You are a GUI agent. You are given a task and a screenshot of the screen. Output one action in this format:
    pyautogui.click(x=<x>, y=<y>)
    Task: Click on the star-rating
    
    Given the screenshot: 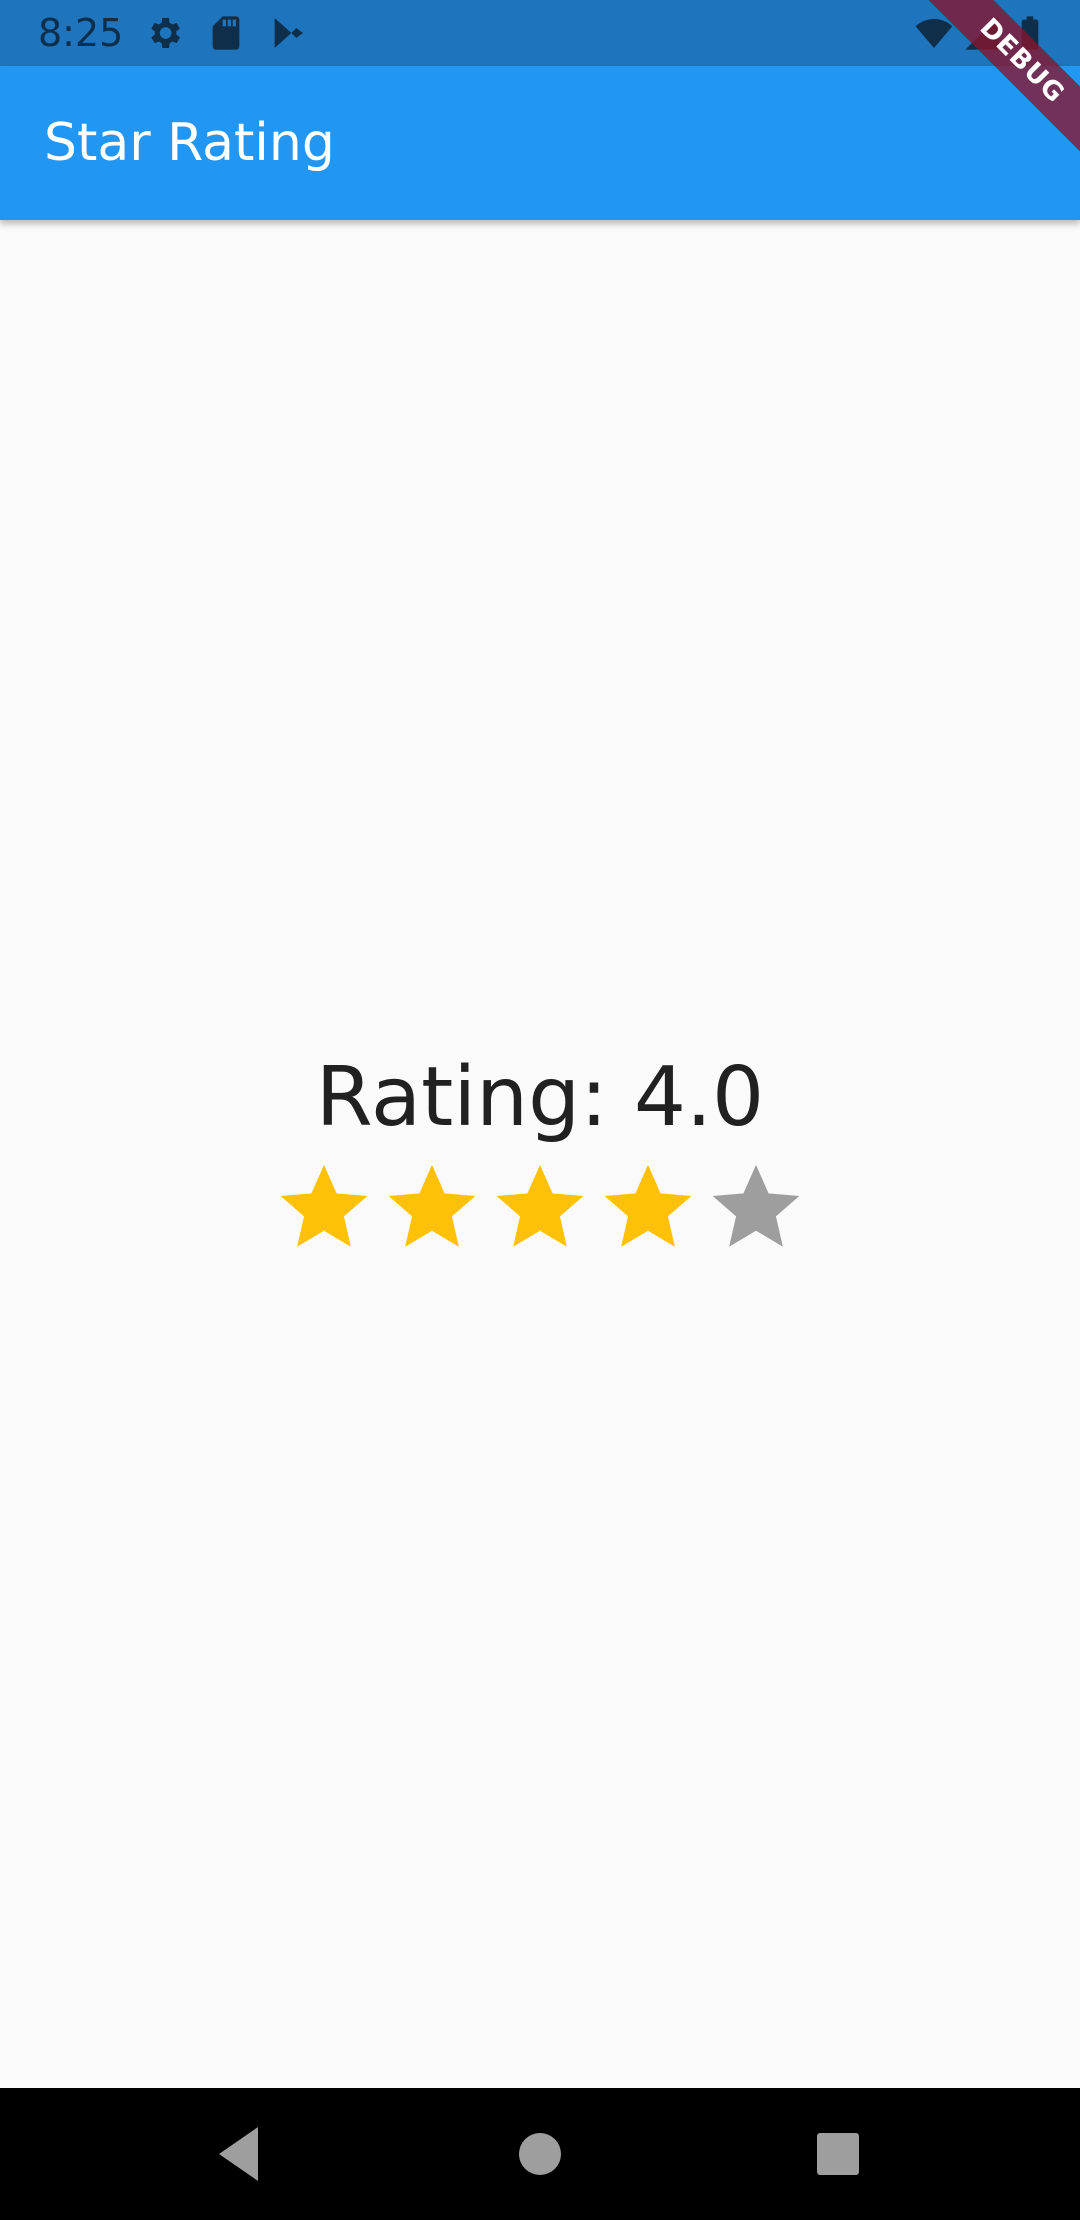 What is the action you would take?
    pyautogui.click(x=540, y=1206)
    